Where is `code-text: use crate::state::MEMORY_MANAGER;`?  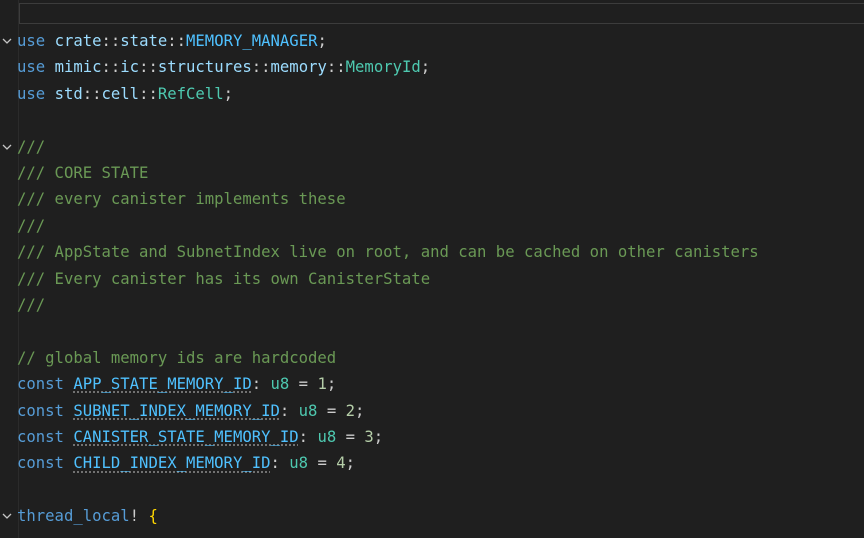 code-text: use crate::state::MEMORY_MANAGER; is located at coordinates (172, 41).